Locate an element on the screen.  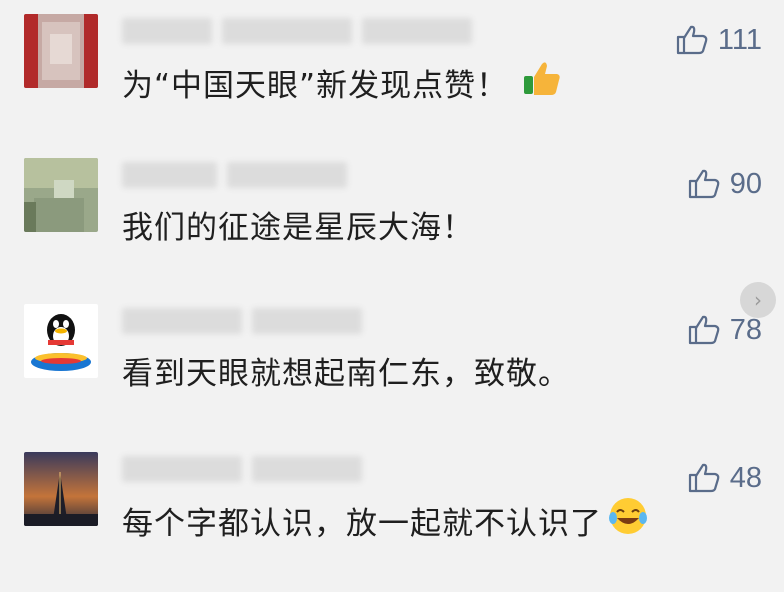
like-count: 90 is located at coordinates (745, 183).